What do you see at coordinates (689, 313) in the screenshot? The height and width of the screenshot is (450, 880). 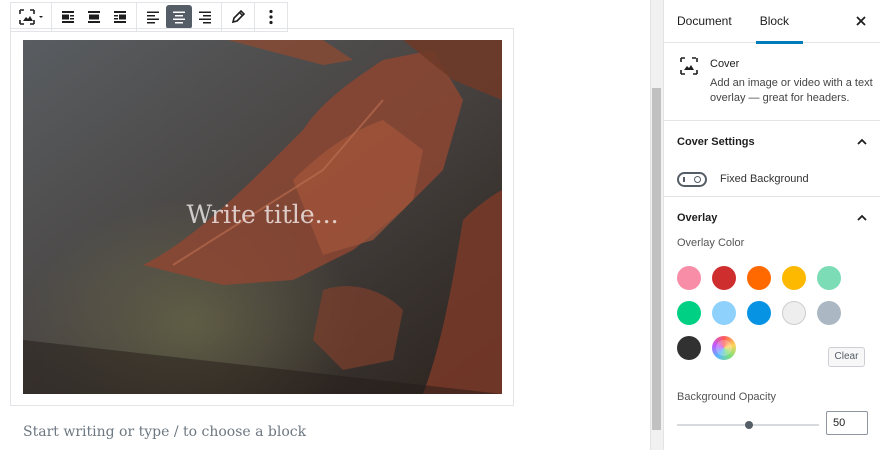 I see `color-swatch-vivid-green` at bounding box center [689, 313].